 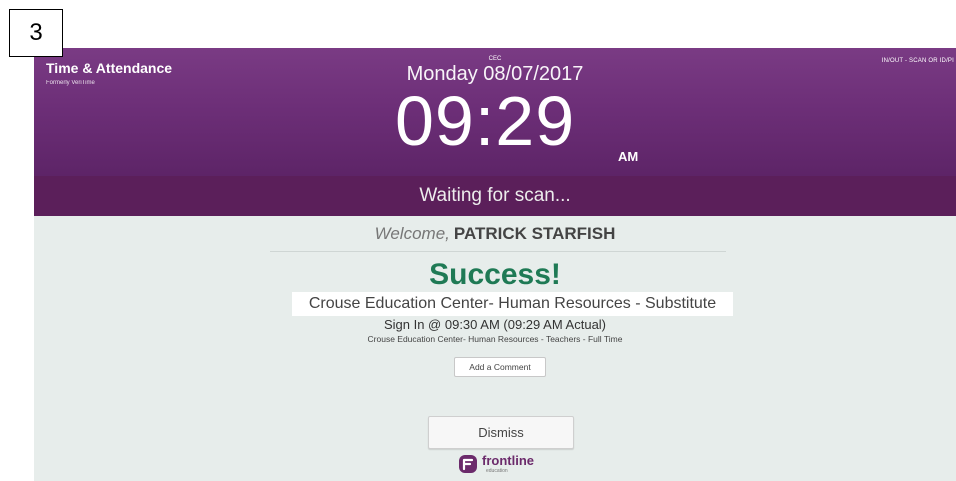 I want to click on current-time: 09:29, so click(x=485, y=121).